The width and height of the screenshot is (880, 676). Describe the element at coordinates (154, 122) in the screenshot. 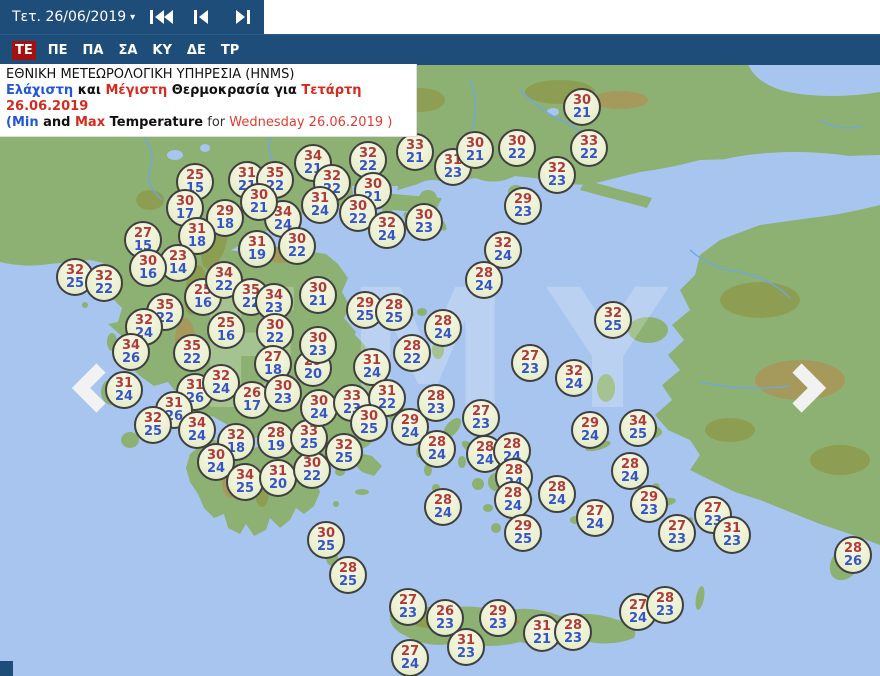

I see `infobox-segment: Temperature` at that location.